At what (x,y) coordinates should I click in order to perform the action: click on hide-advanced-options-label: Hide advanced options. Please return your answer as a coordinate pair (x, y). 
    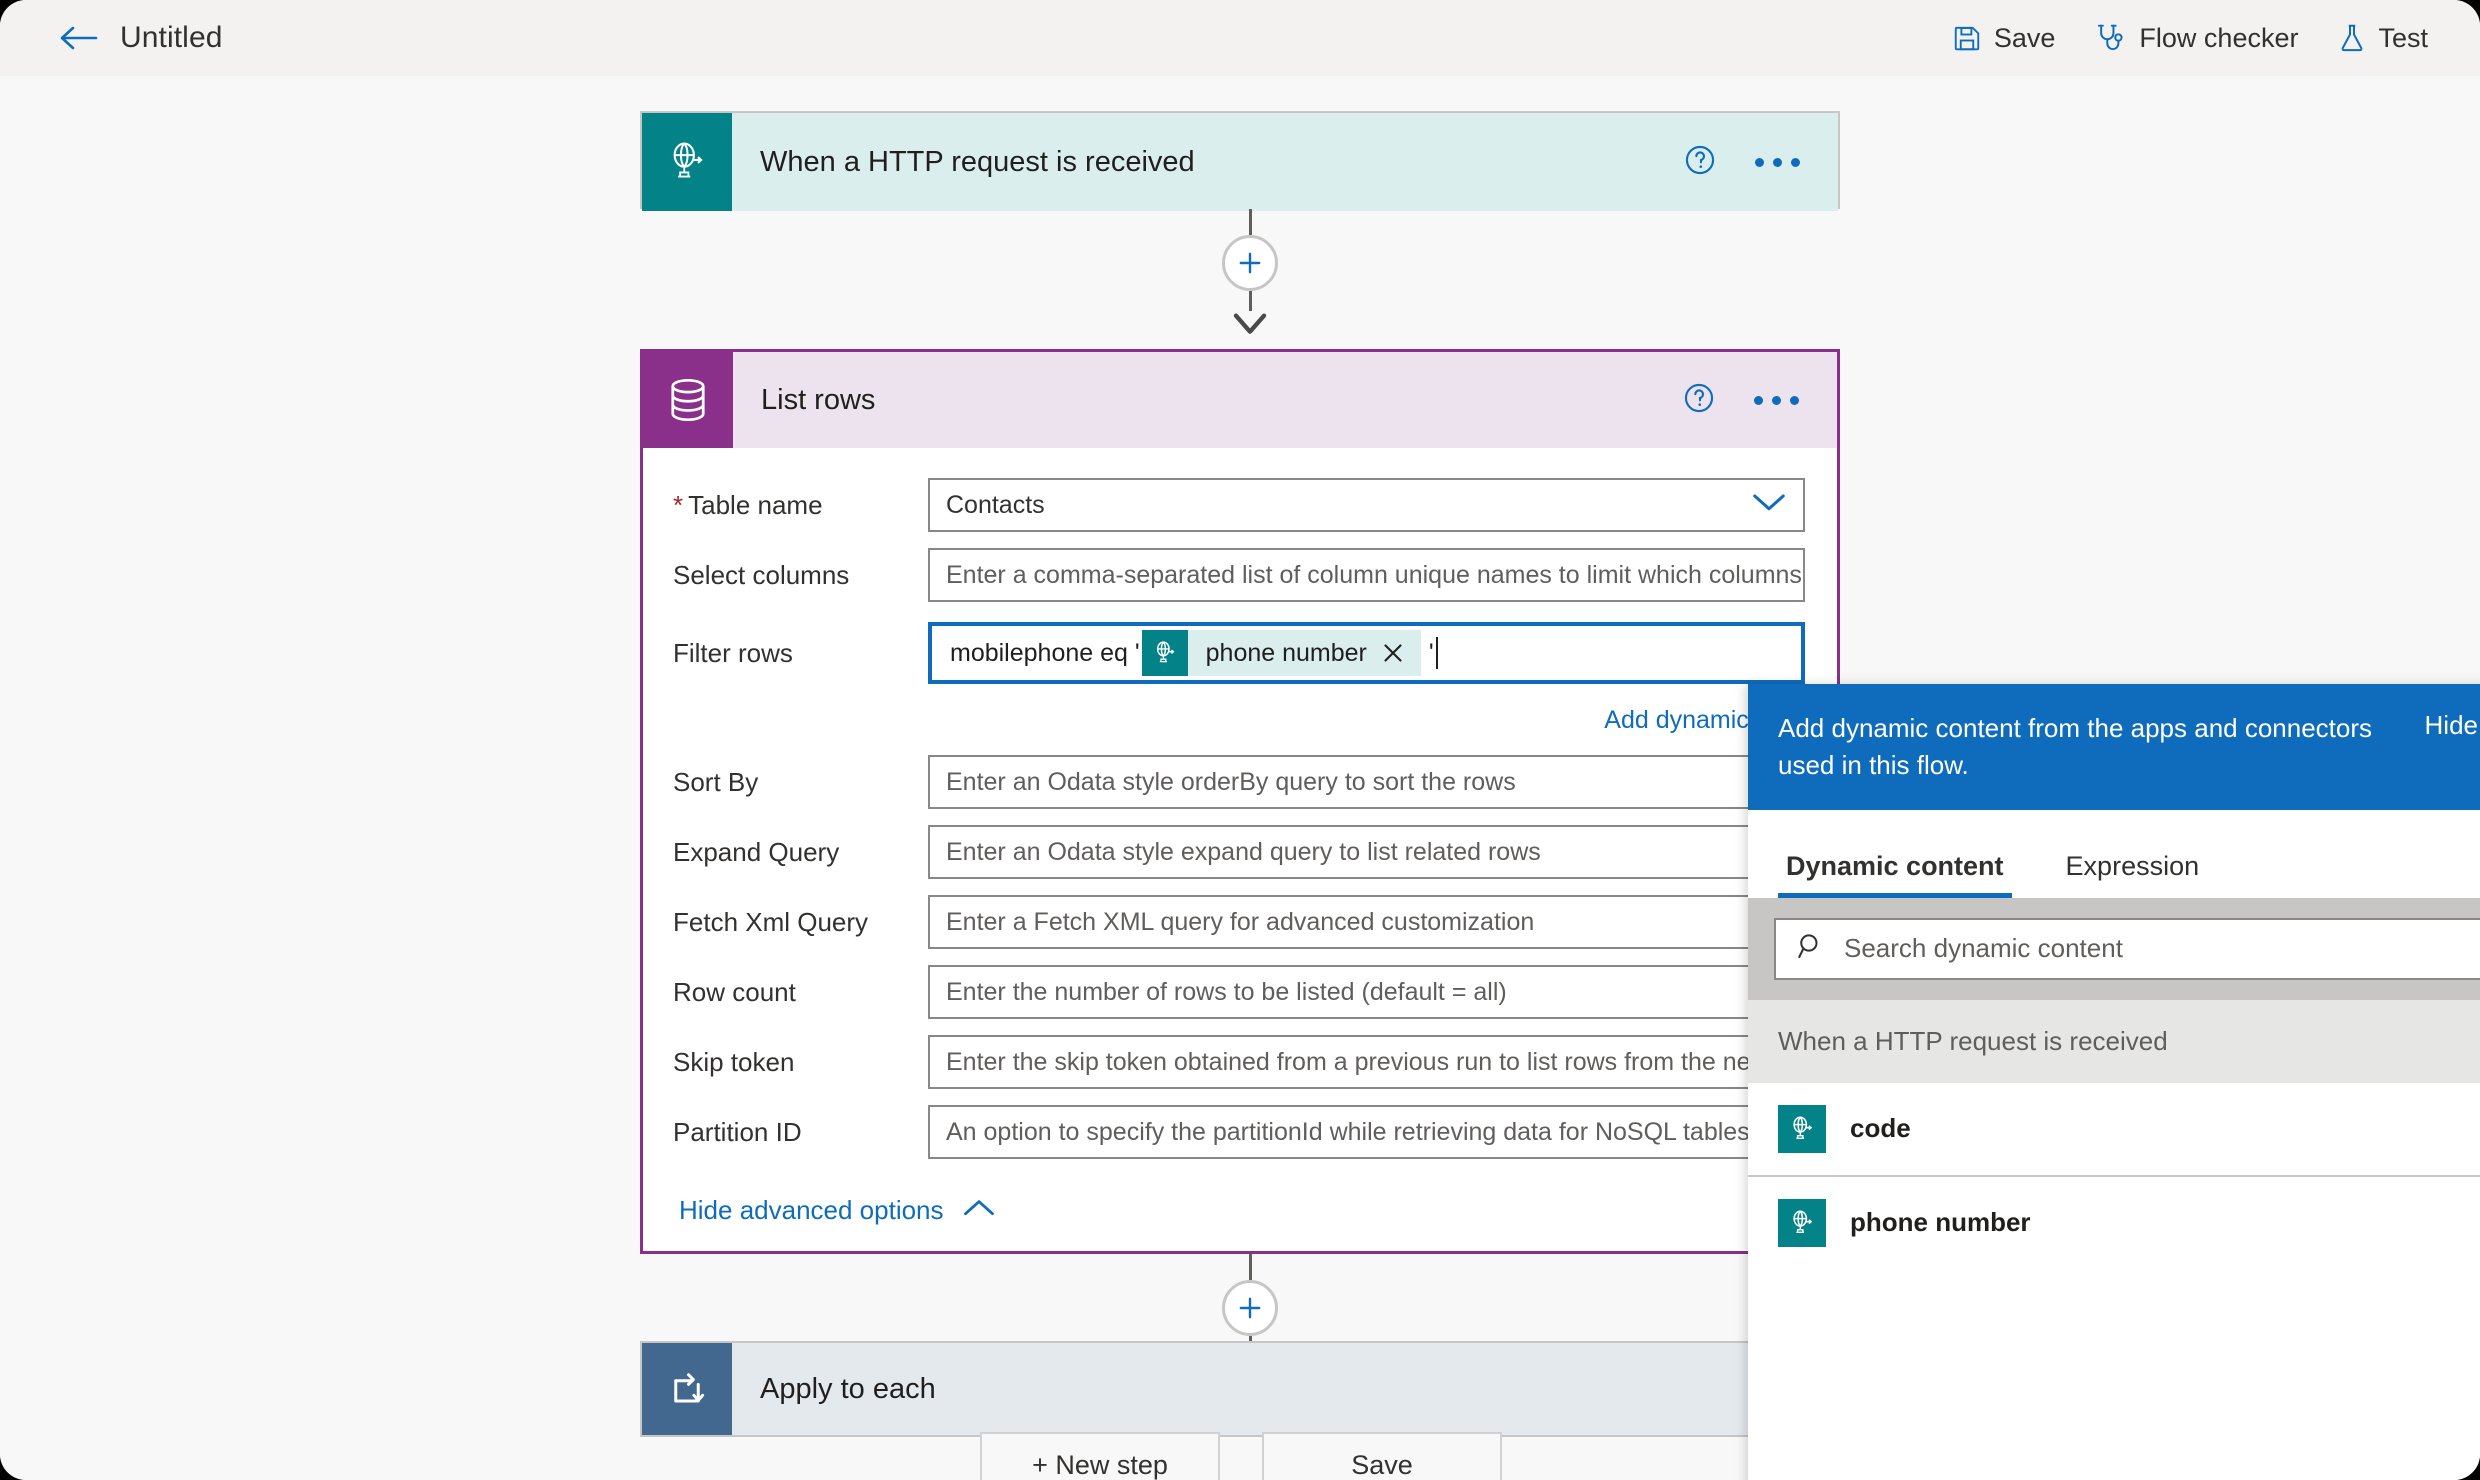
    Looking at the image, I should click on (811, 1210).